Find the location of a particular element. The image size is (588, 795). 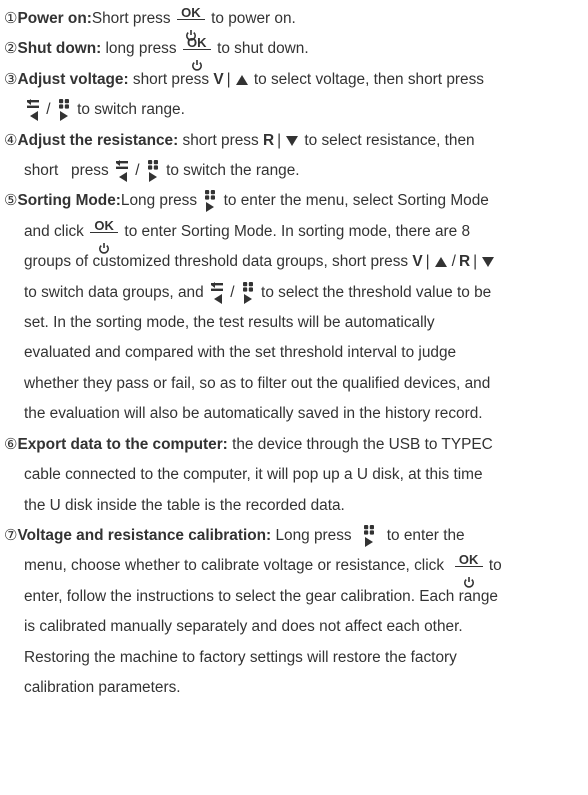

step-title: Power on: is located at coordinates (54, 18).